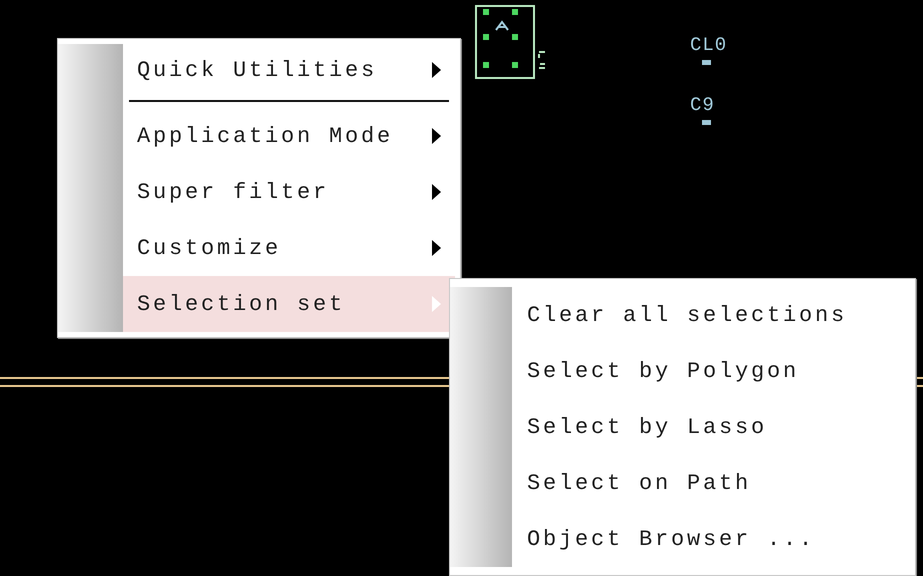 This screenshot has height=576, width=923. What do you see at coordinates (289, 304) in the screenshot?
I see `menu-item: Selection set` at bounding box center [289, 304].